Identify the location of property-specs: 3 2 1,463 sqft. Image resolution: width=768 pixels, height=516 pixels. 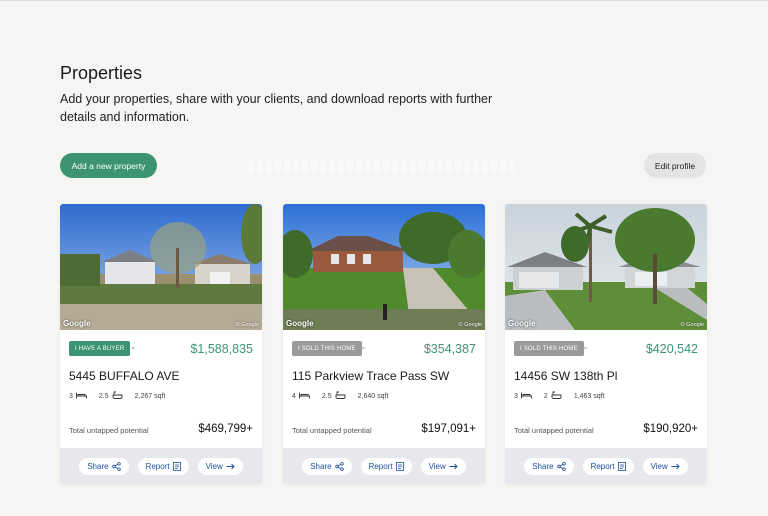
(559, 396).